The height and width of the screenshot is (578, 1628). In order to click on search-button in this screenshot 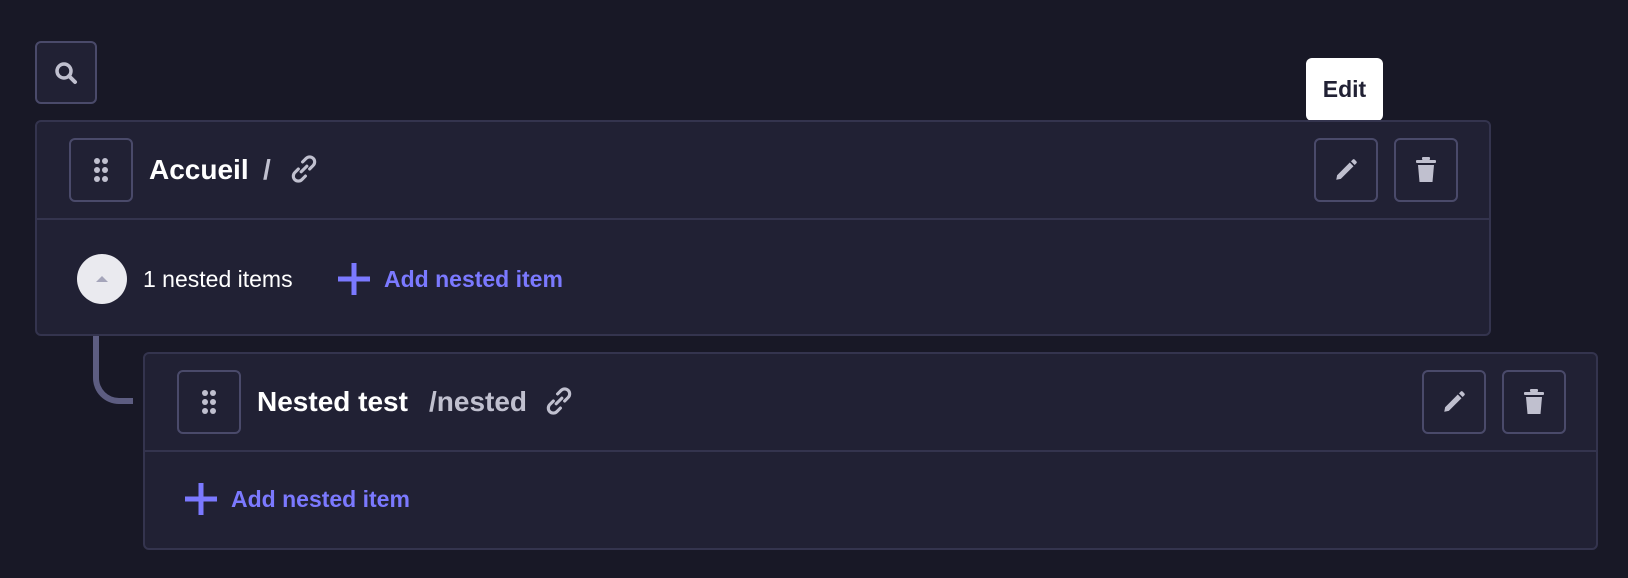, I will do `click(66, 72)`.